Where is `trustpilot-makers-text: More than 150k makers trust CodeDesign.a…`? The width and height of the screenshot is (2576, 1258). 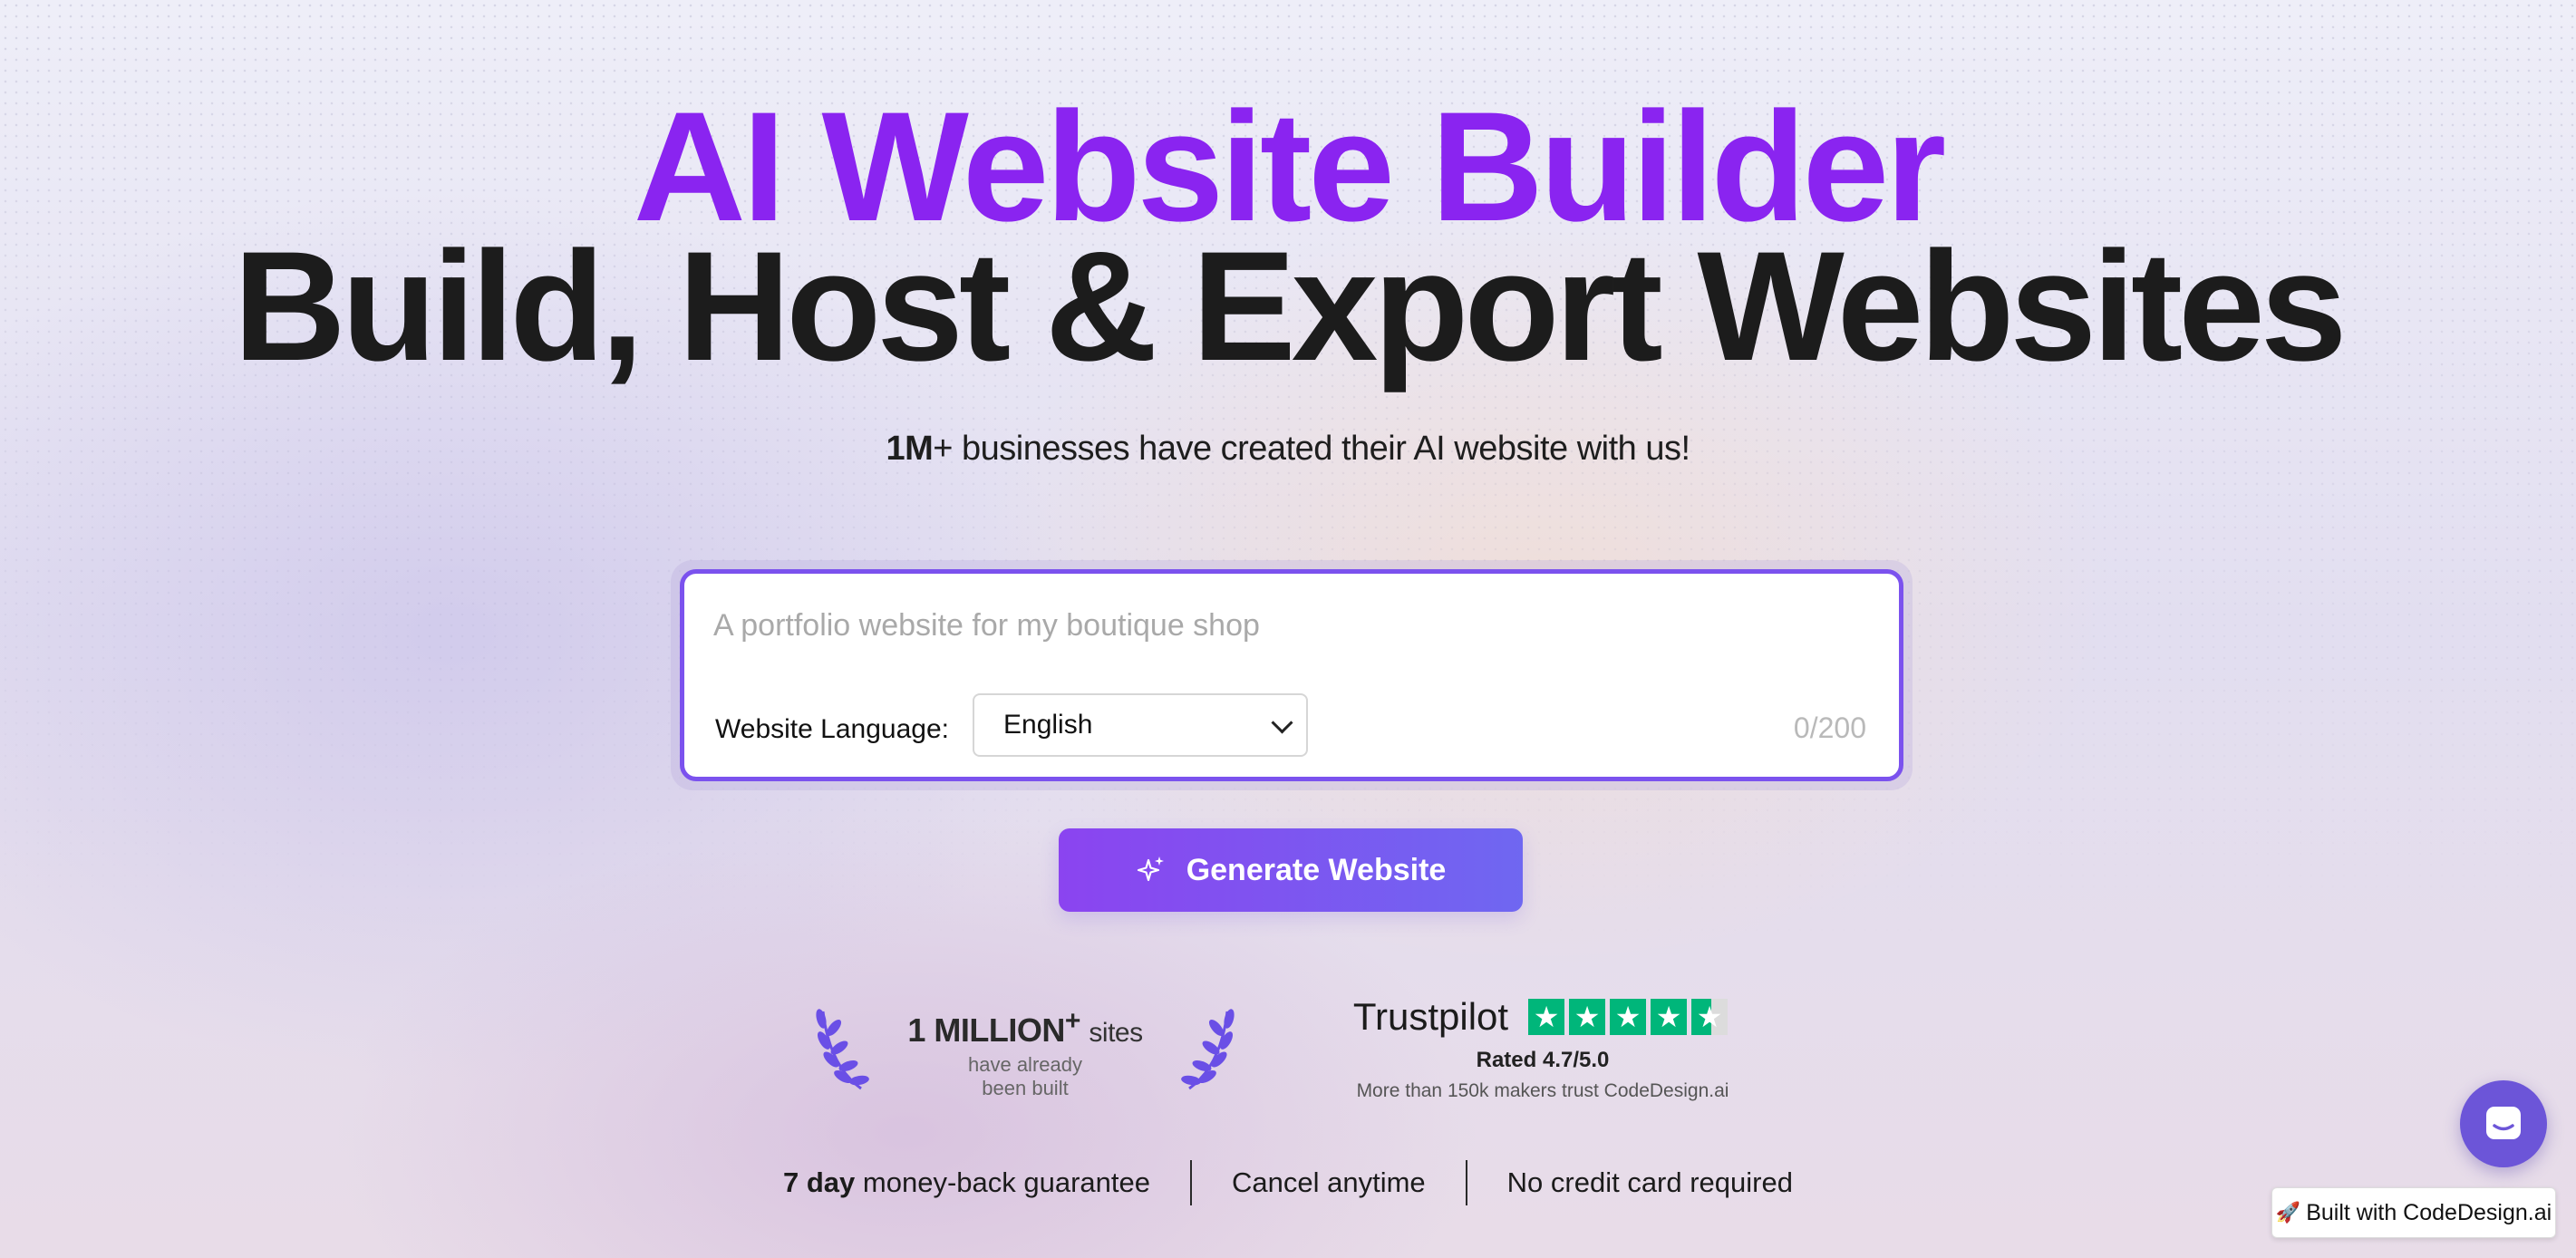
trustpilot-makers-text: More than 150k makers trust CodeDesign.a… is located at coordinates (1542, 1091).